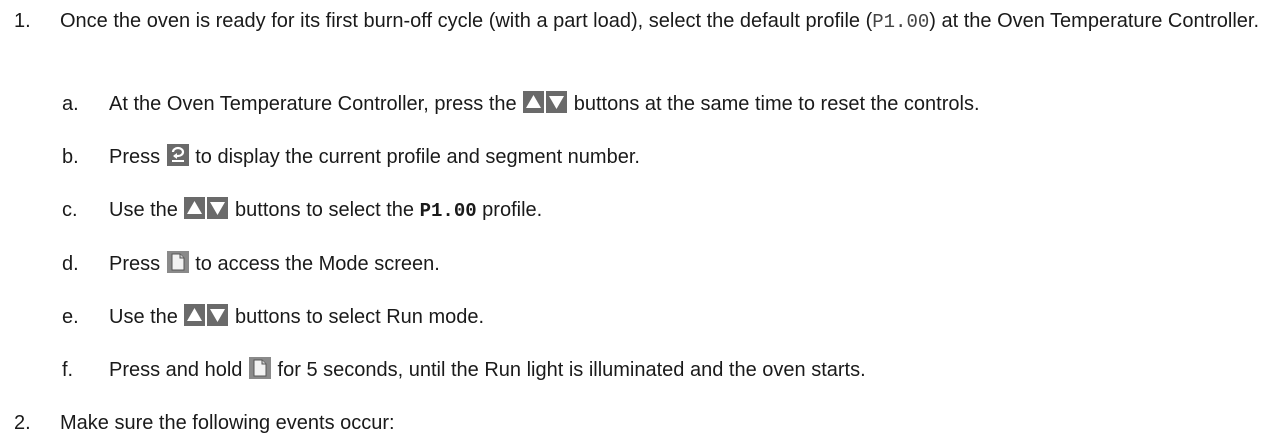 The height and width of the screenshot is (444, 1282). What do you see at coordinates (177, 155) in the screenshot?
I see `scroll-button-icon` at bounding box center [177, 155].